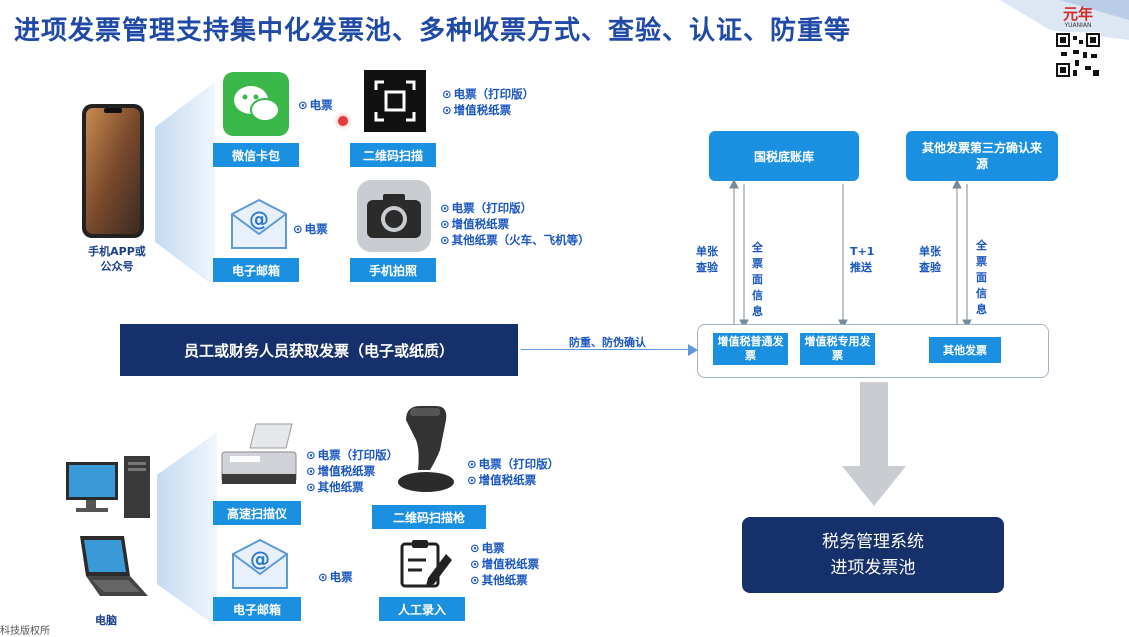 The image size is (1129, 637). I want to click on brand-logo: 元年 YUANIAN, so click(1077, 17).